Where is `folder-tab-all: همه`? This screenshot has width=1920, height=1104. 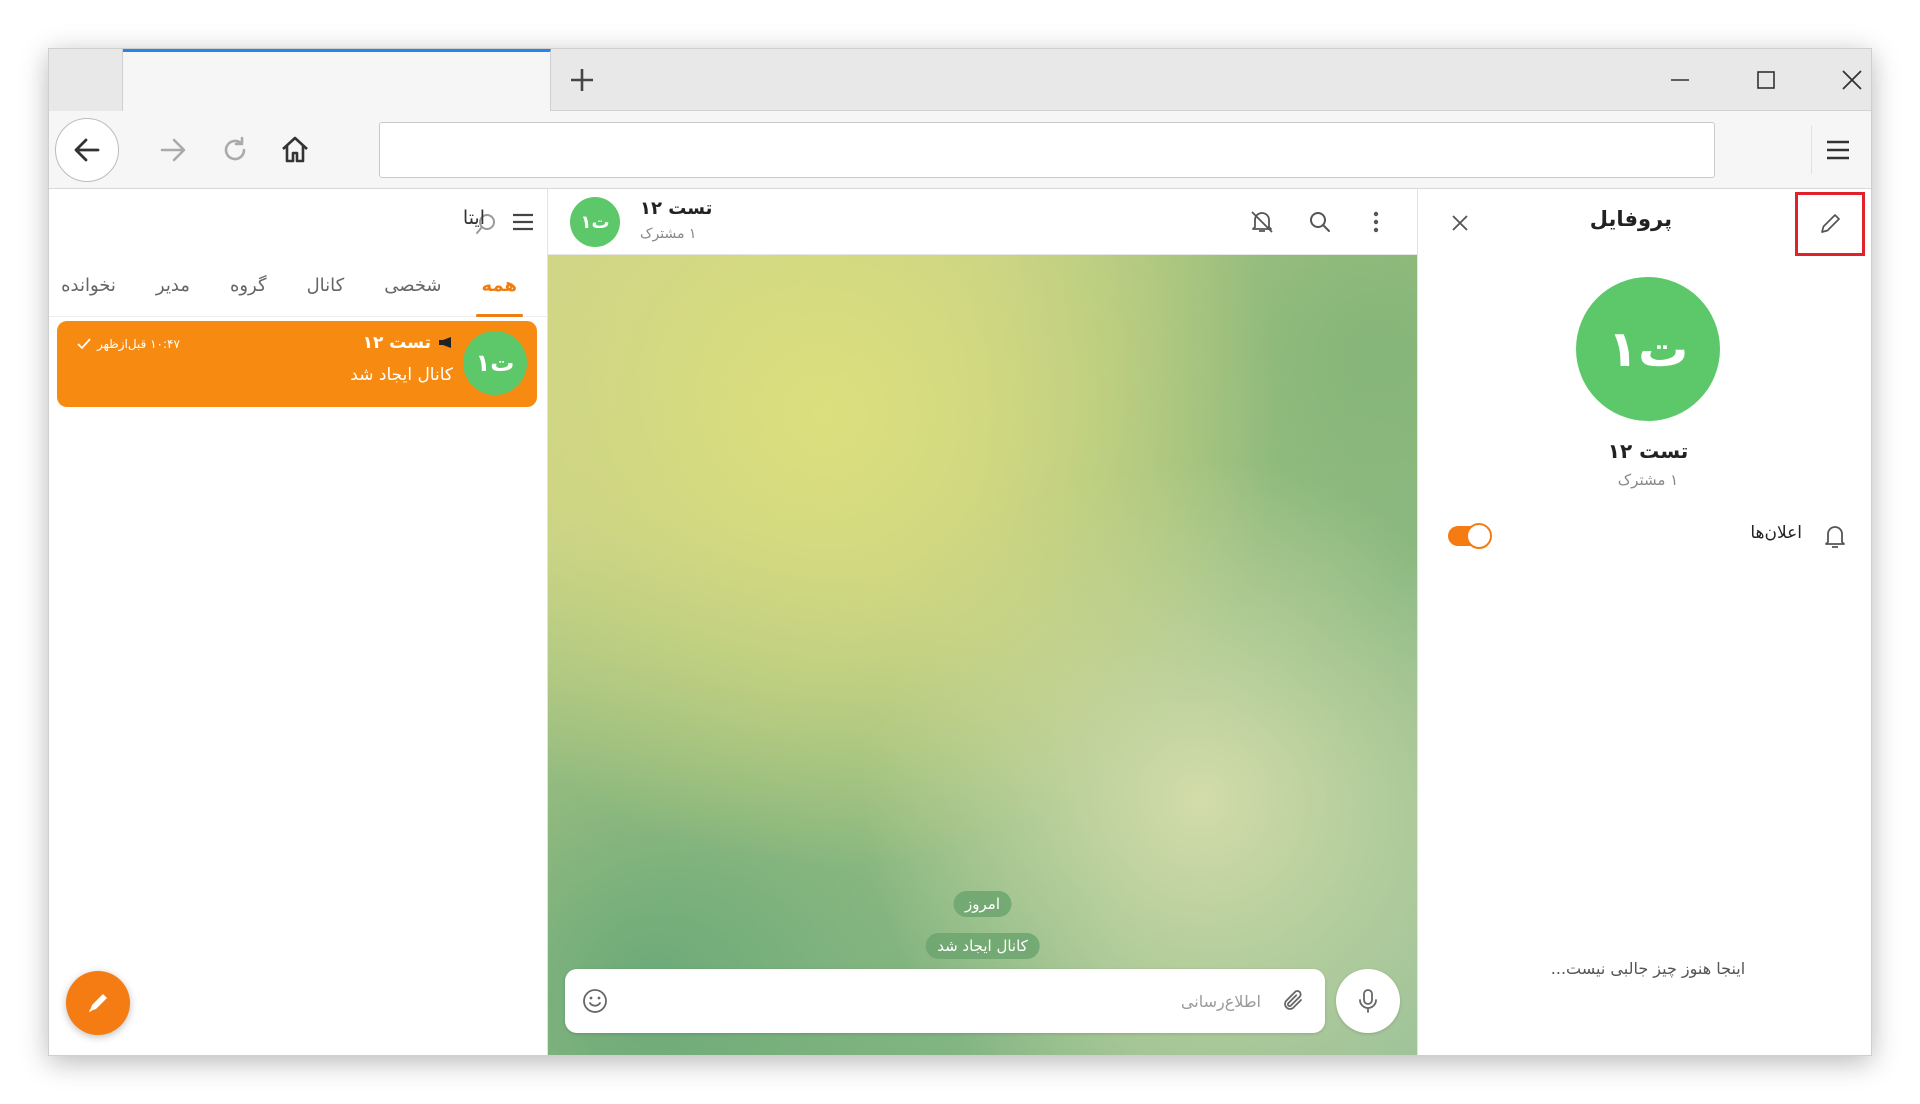 folder-tab-all: همه is located at coordinates (499, 286).